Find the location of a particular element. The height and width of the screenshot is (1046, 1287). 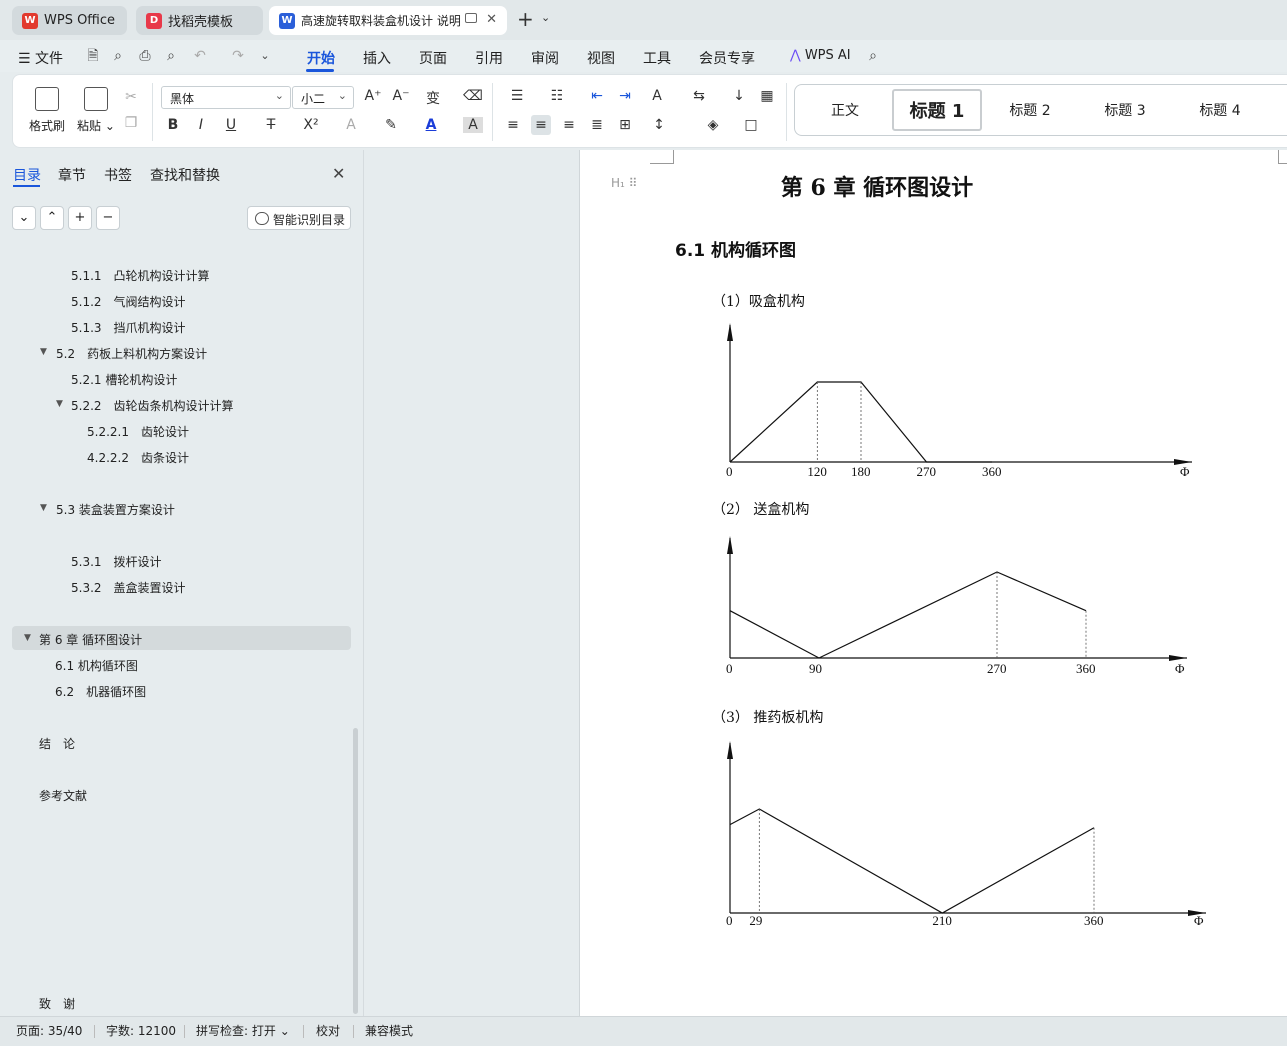

align-center-icon: ≡ is located at coordinates (541, 125).